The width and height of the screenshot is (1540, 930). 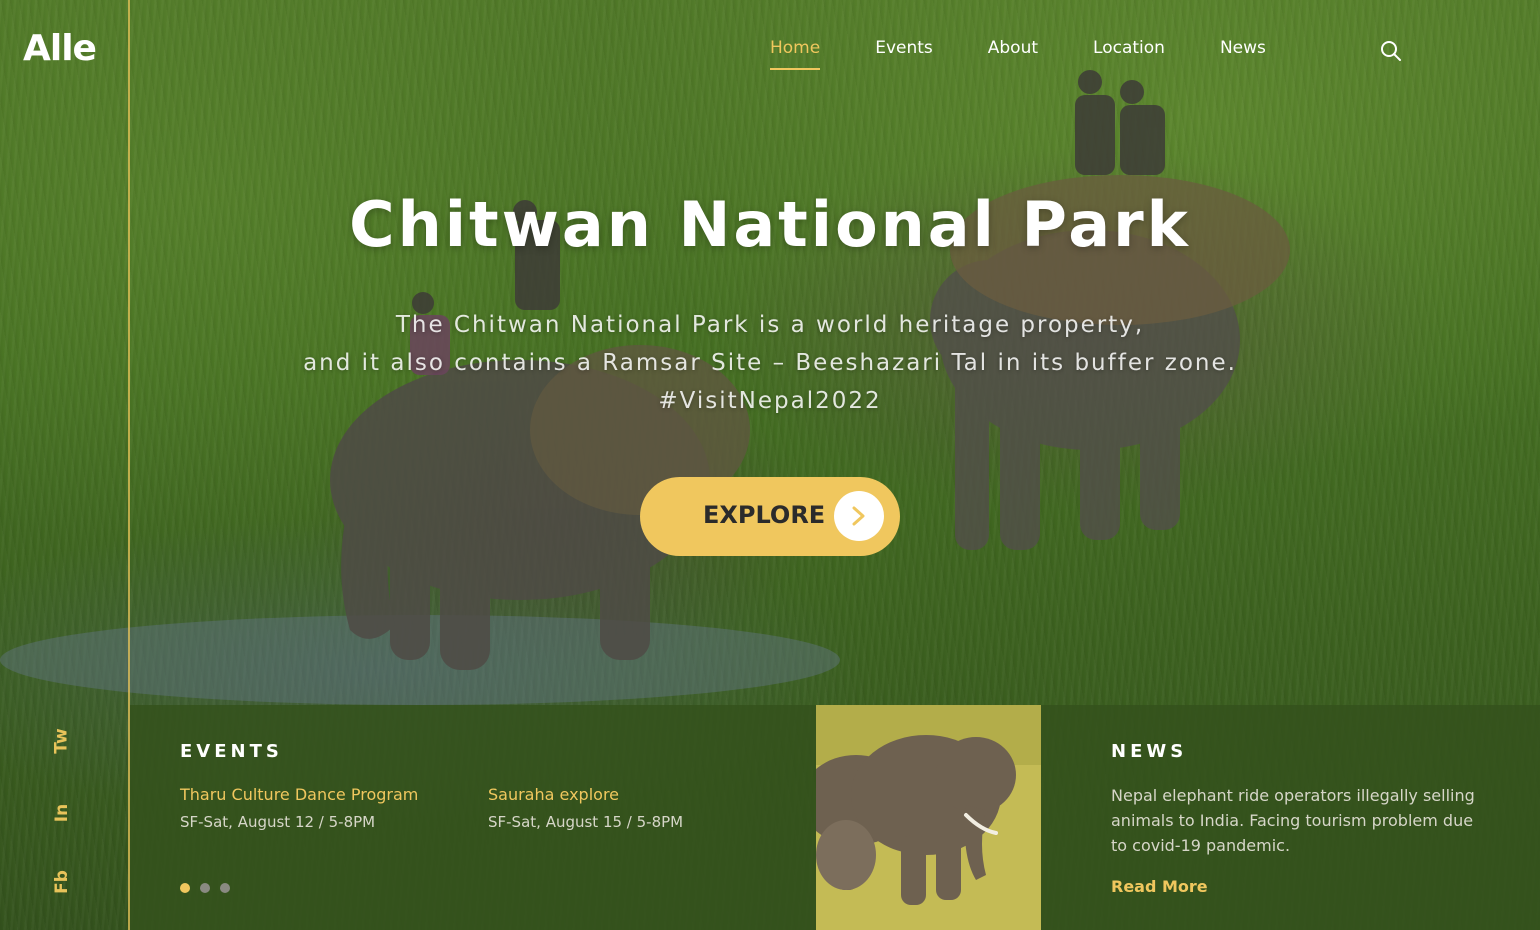 I want to click on nav-item-about: About, so click(x=1013, y=54).